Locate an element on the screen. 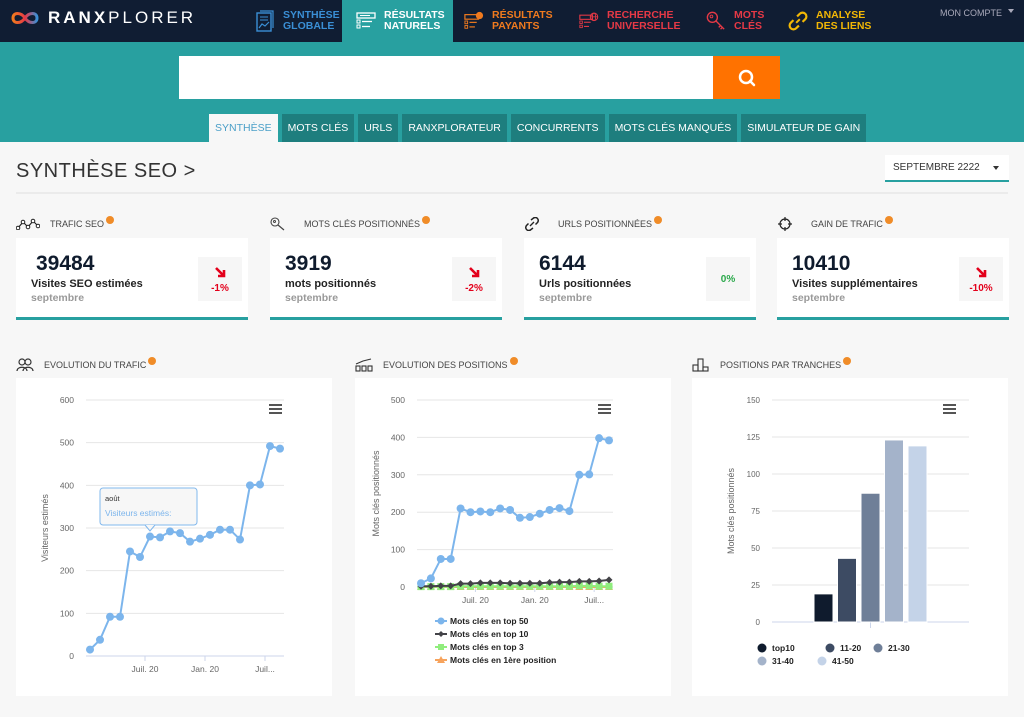 The image size is (1024, 717). tab-concurrents: CONCURRENTS is located at coordinates (557, 128).